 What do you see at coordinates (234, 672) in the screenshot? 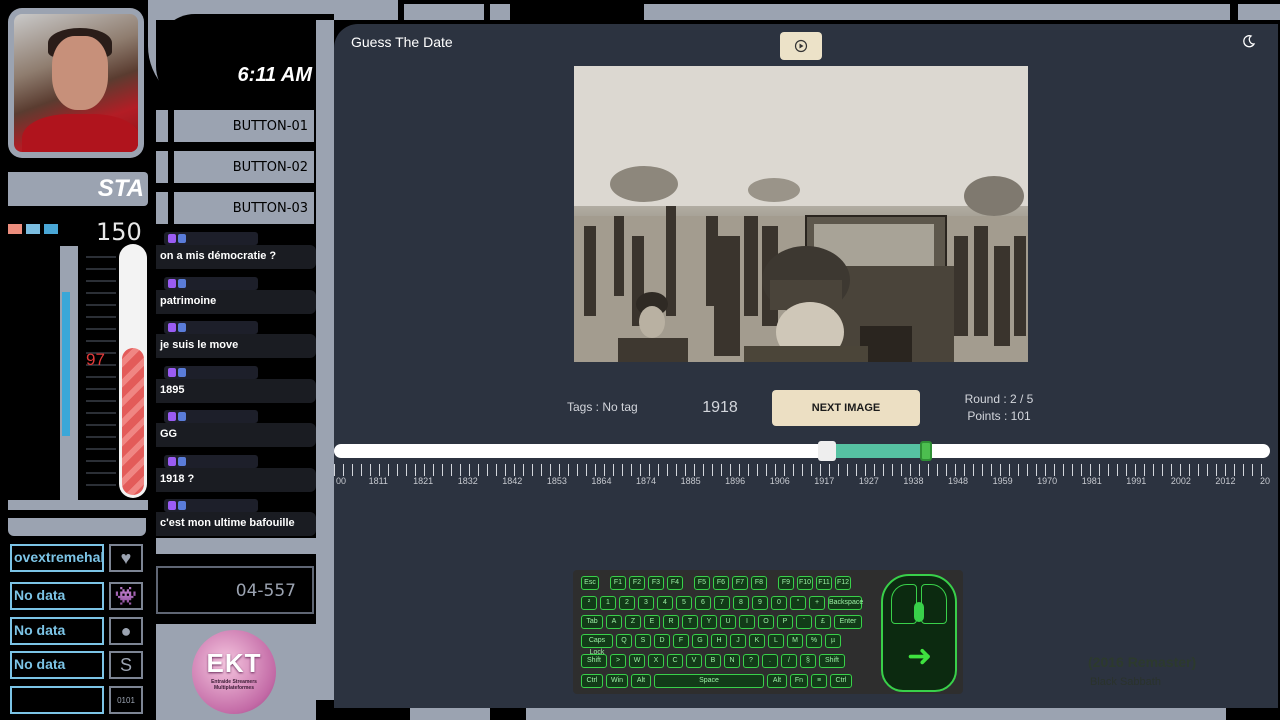
I see `ekt-logo: EKT Entraide Streamers Multiplateformes` at bounding box center [234, 672].